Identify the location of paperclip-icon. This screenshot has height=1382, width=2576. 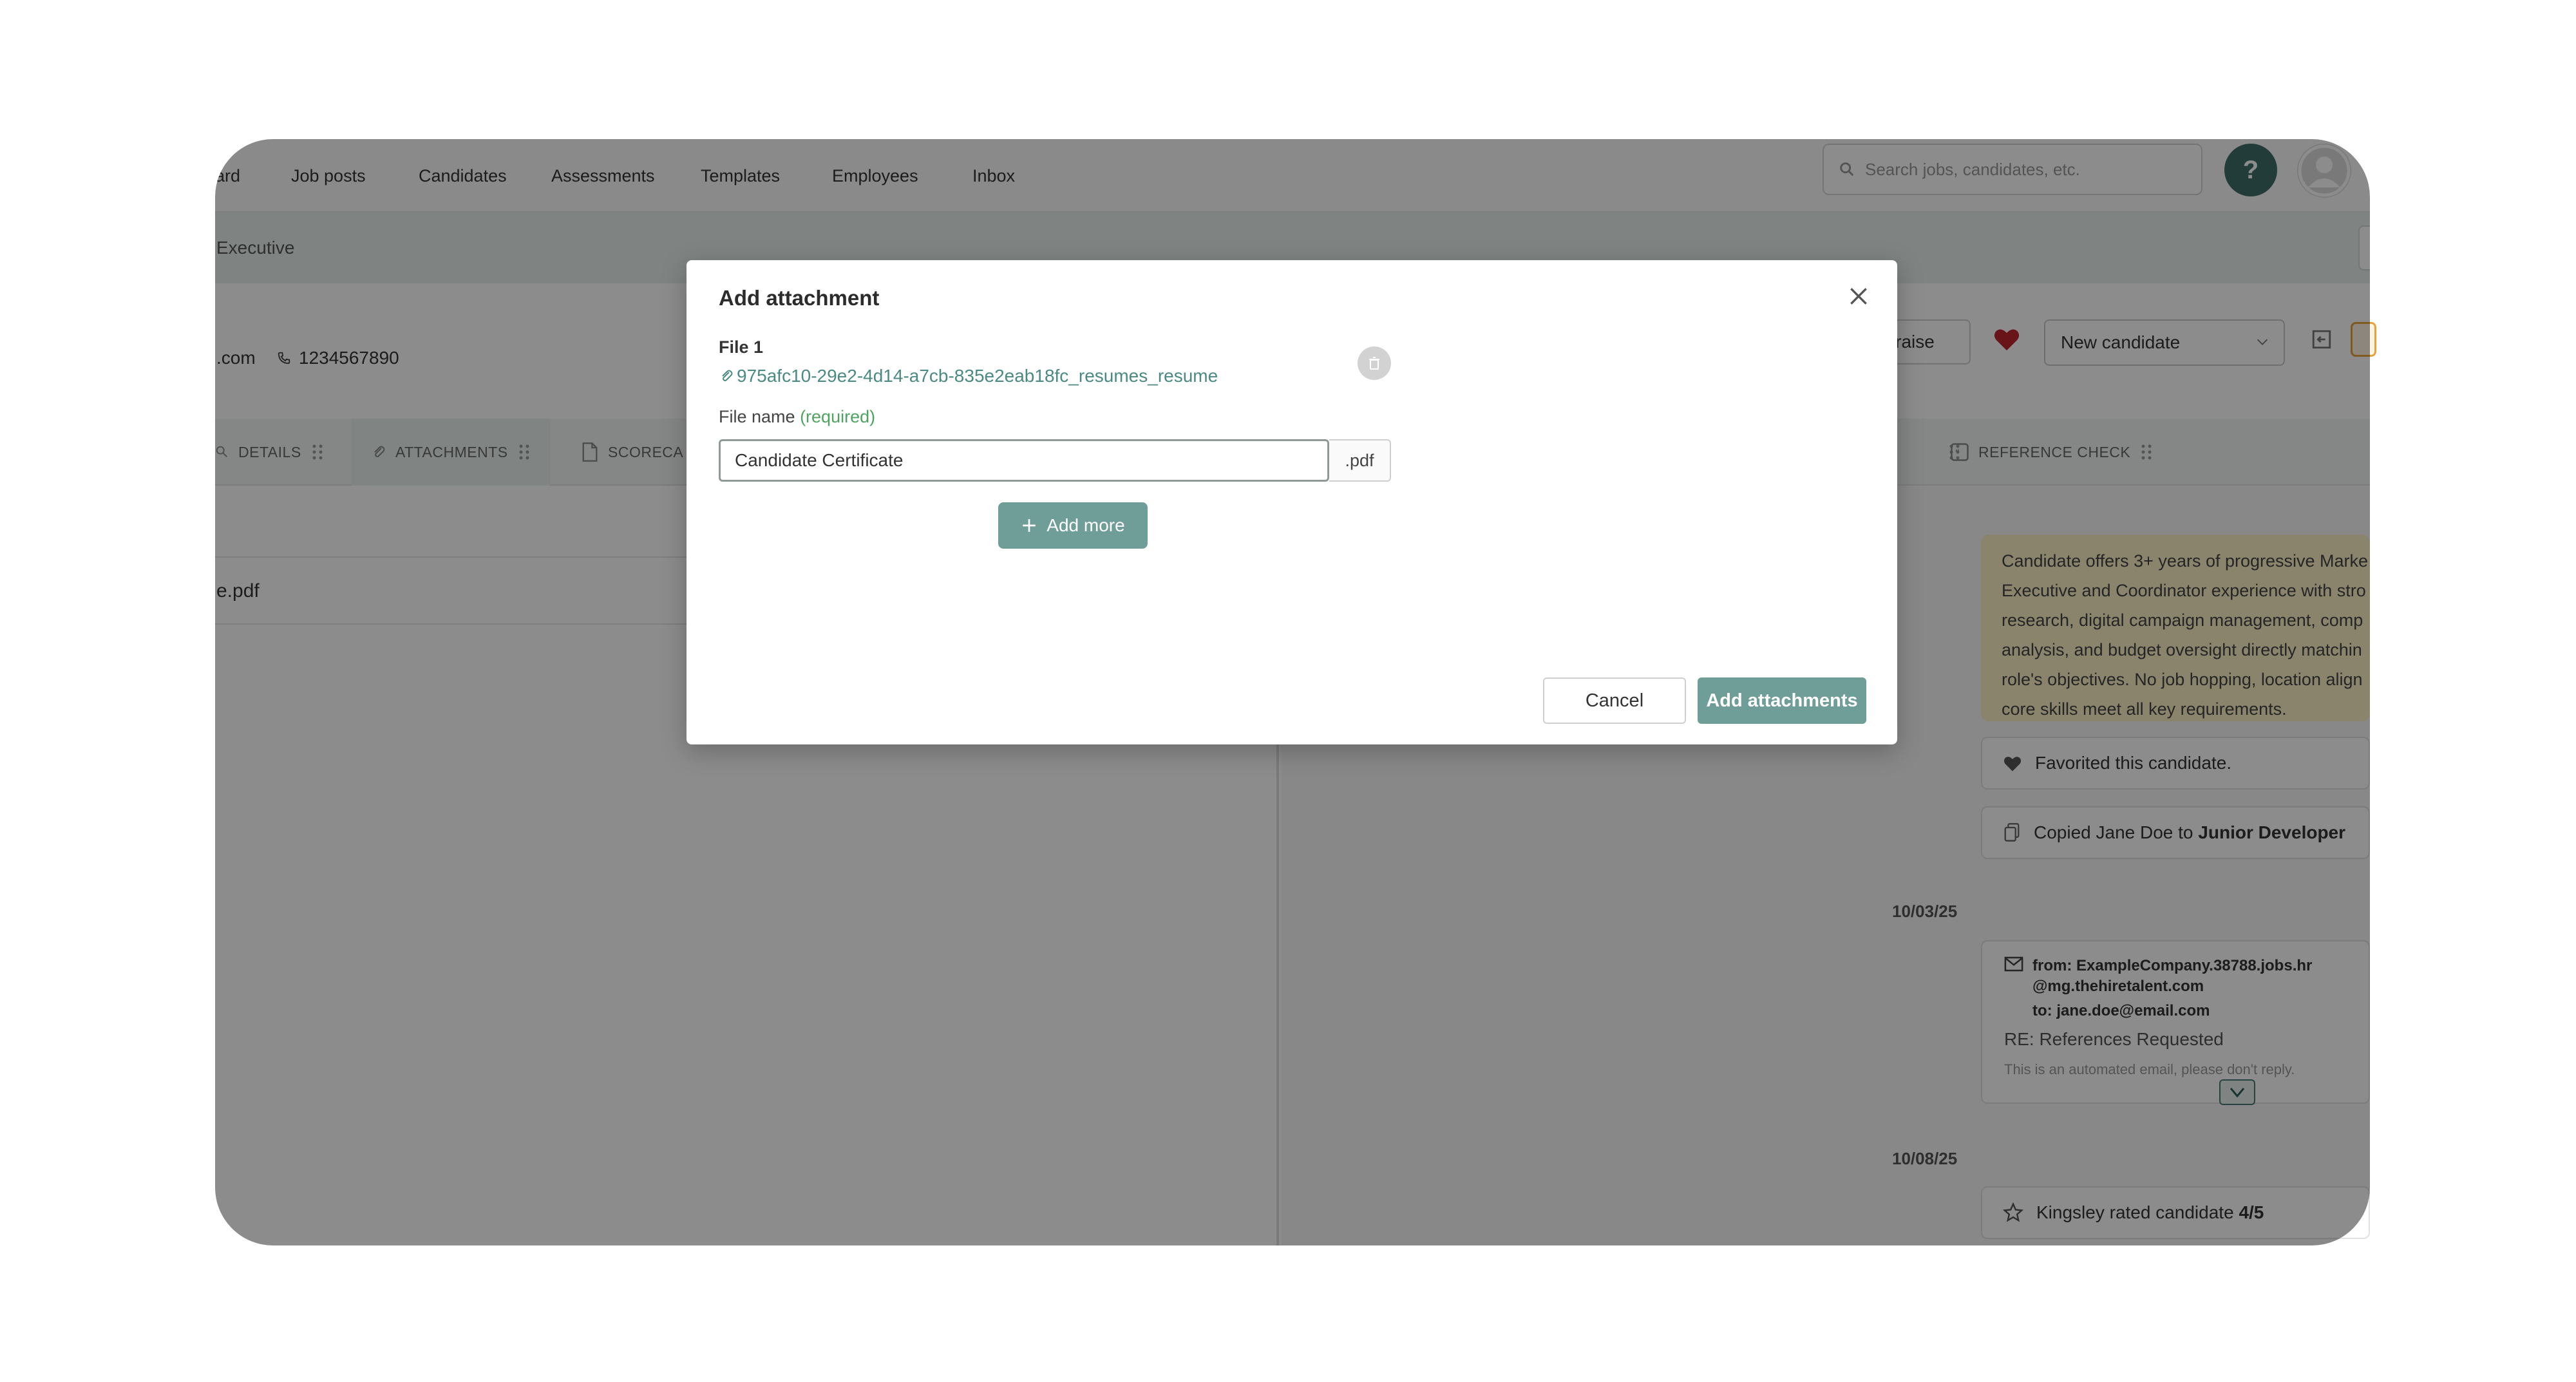
(727, 376).